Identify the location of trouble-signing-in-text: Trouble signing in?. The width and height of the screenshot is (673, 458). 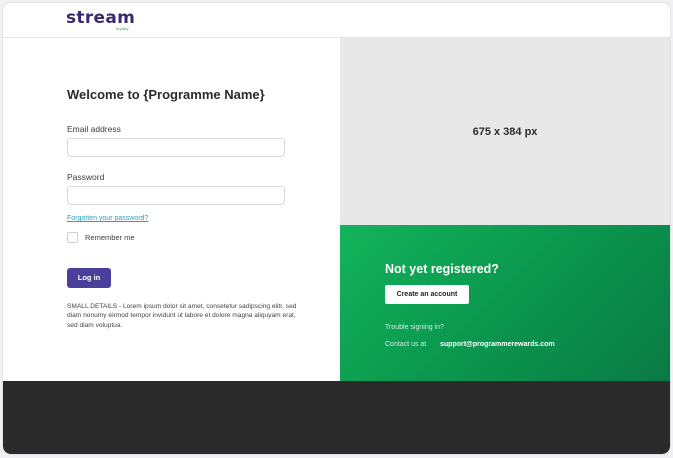
(414, 327).